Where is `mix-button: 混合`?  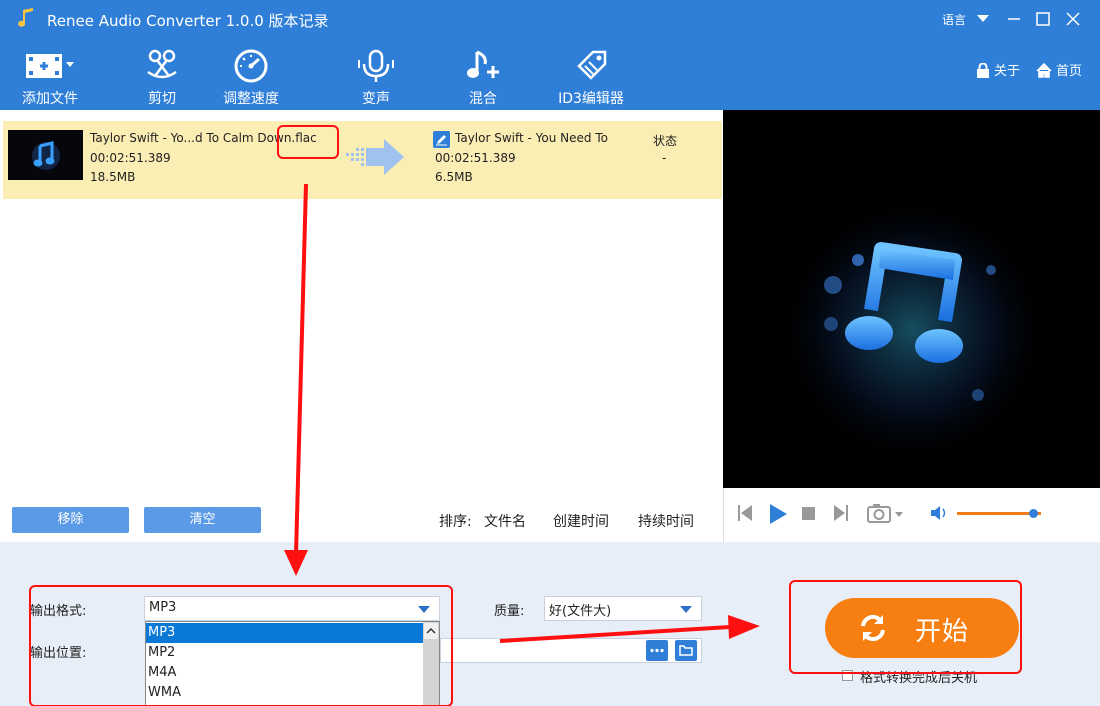 mix-button: 混合 is located at coordinates (483, 74).